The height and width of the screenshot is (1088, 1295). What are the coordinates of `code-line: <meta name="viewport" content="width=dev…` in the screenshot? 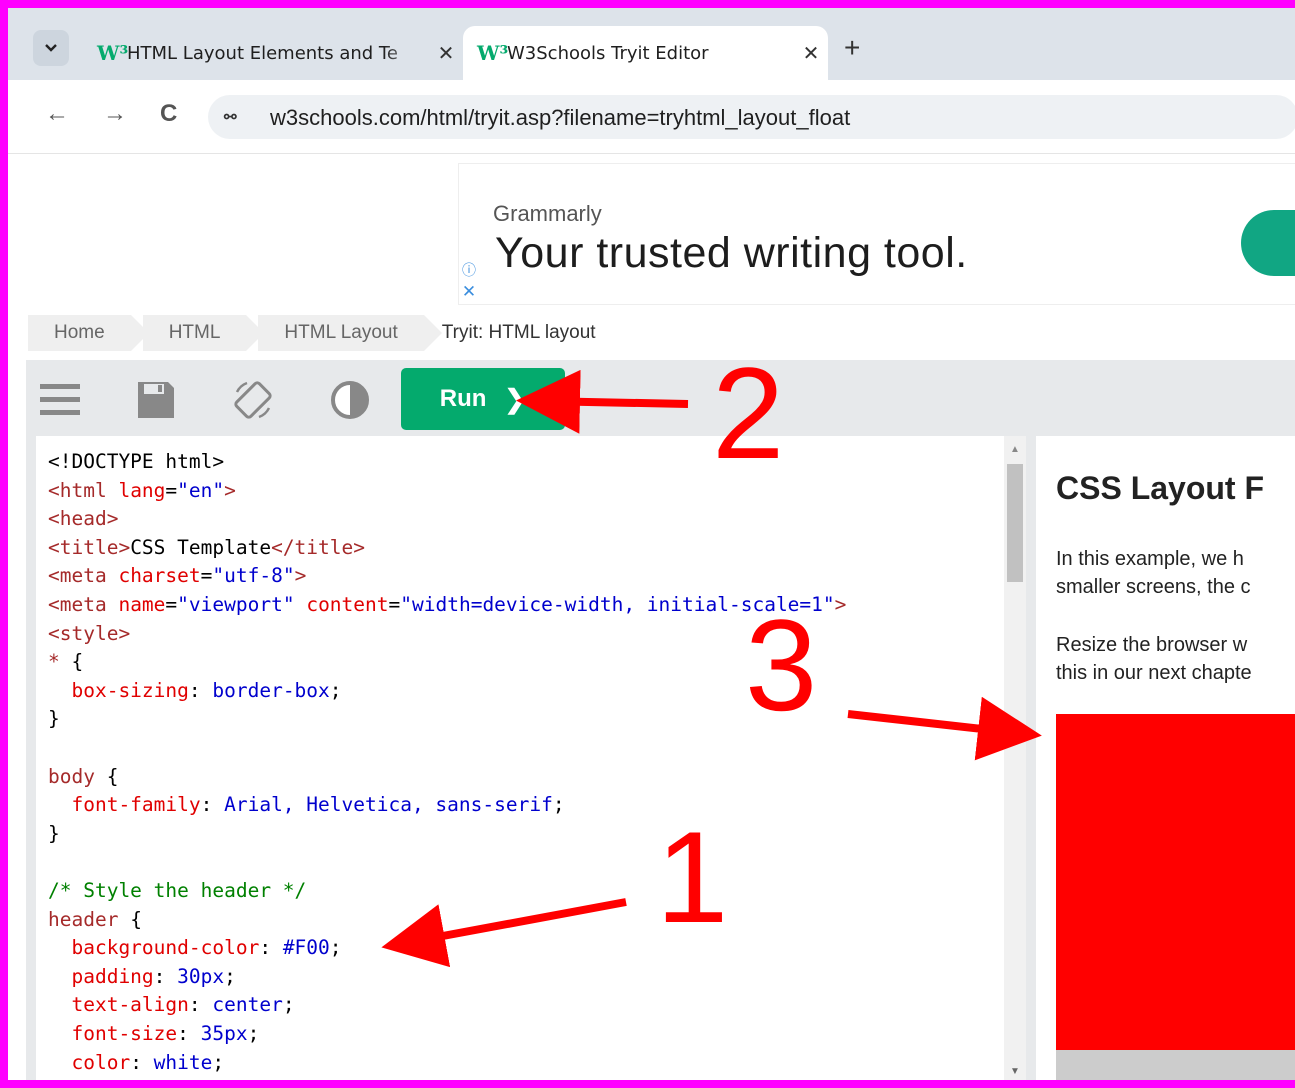 It's located at (447, 604).